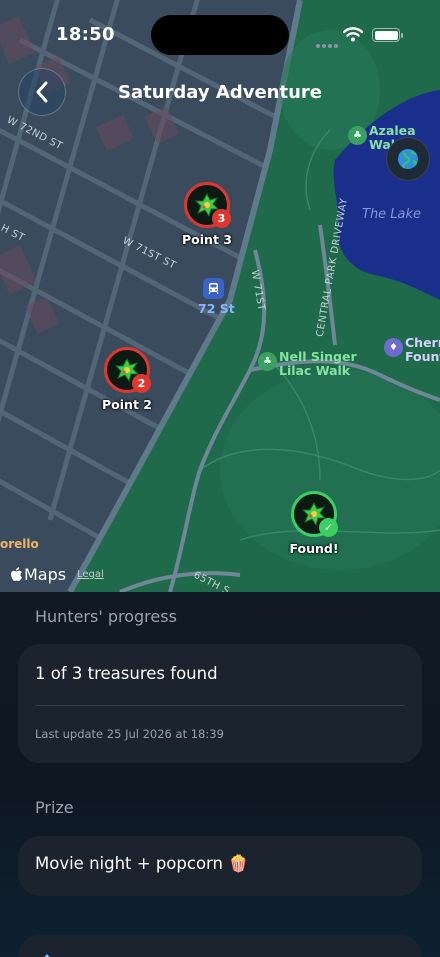 This screenshot has width=440, height=957. What do you see at coordinates (393, 347) in the screenshot?
I see `fountain-icon: ♦` at bounding box center [393, 347].